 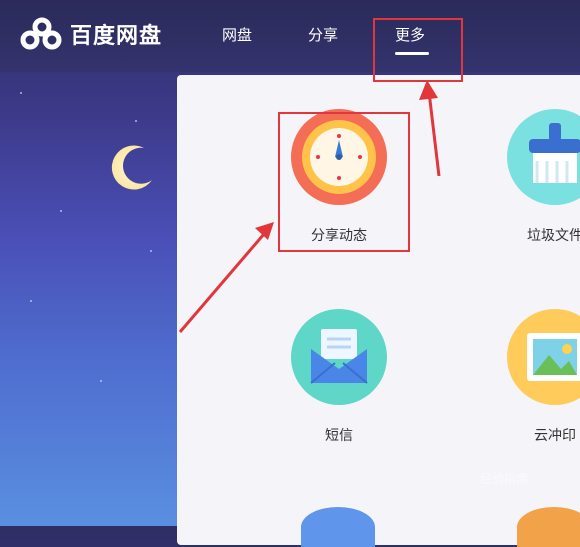 I want to click on app-label: 云冲印, so click(x=555, y=436).